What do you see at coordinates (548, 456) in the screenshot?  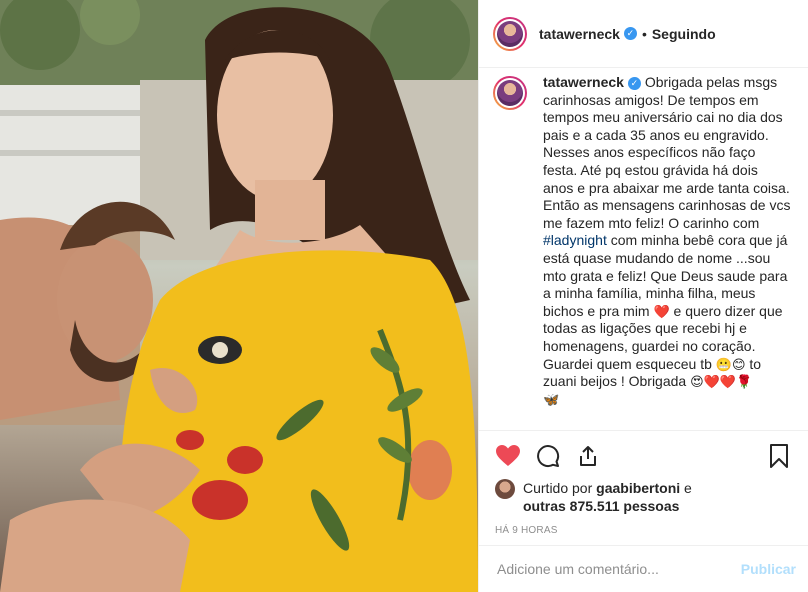 I see `comment-icon` at bounding box center [548, 456].